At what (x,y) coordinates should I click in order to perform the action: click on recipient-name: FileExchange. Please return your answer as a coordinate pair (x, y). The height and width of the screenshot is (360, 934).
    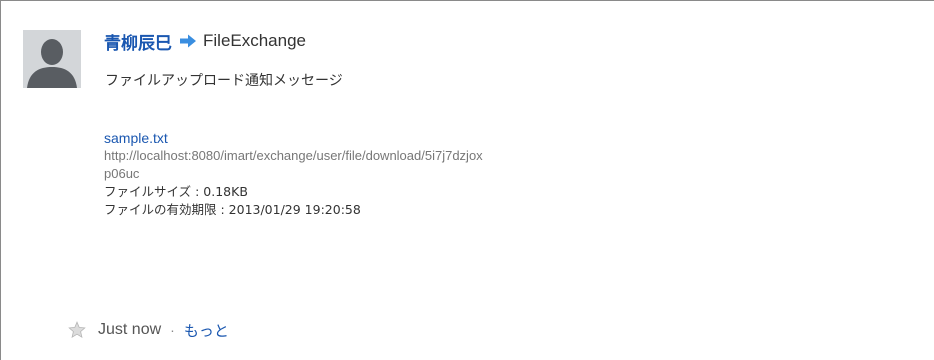
    Looking at the image, I should click on (254, 41).